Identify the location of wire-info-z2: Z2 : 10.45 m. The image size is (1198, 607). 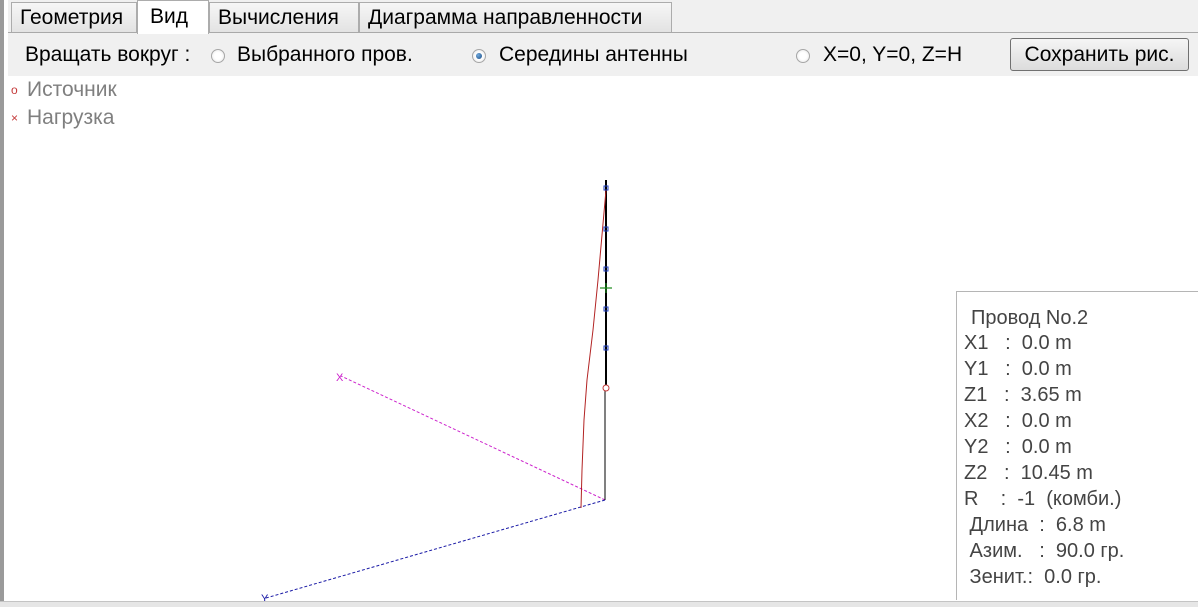
(1028, 473).